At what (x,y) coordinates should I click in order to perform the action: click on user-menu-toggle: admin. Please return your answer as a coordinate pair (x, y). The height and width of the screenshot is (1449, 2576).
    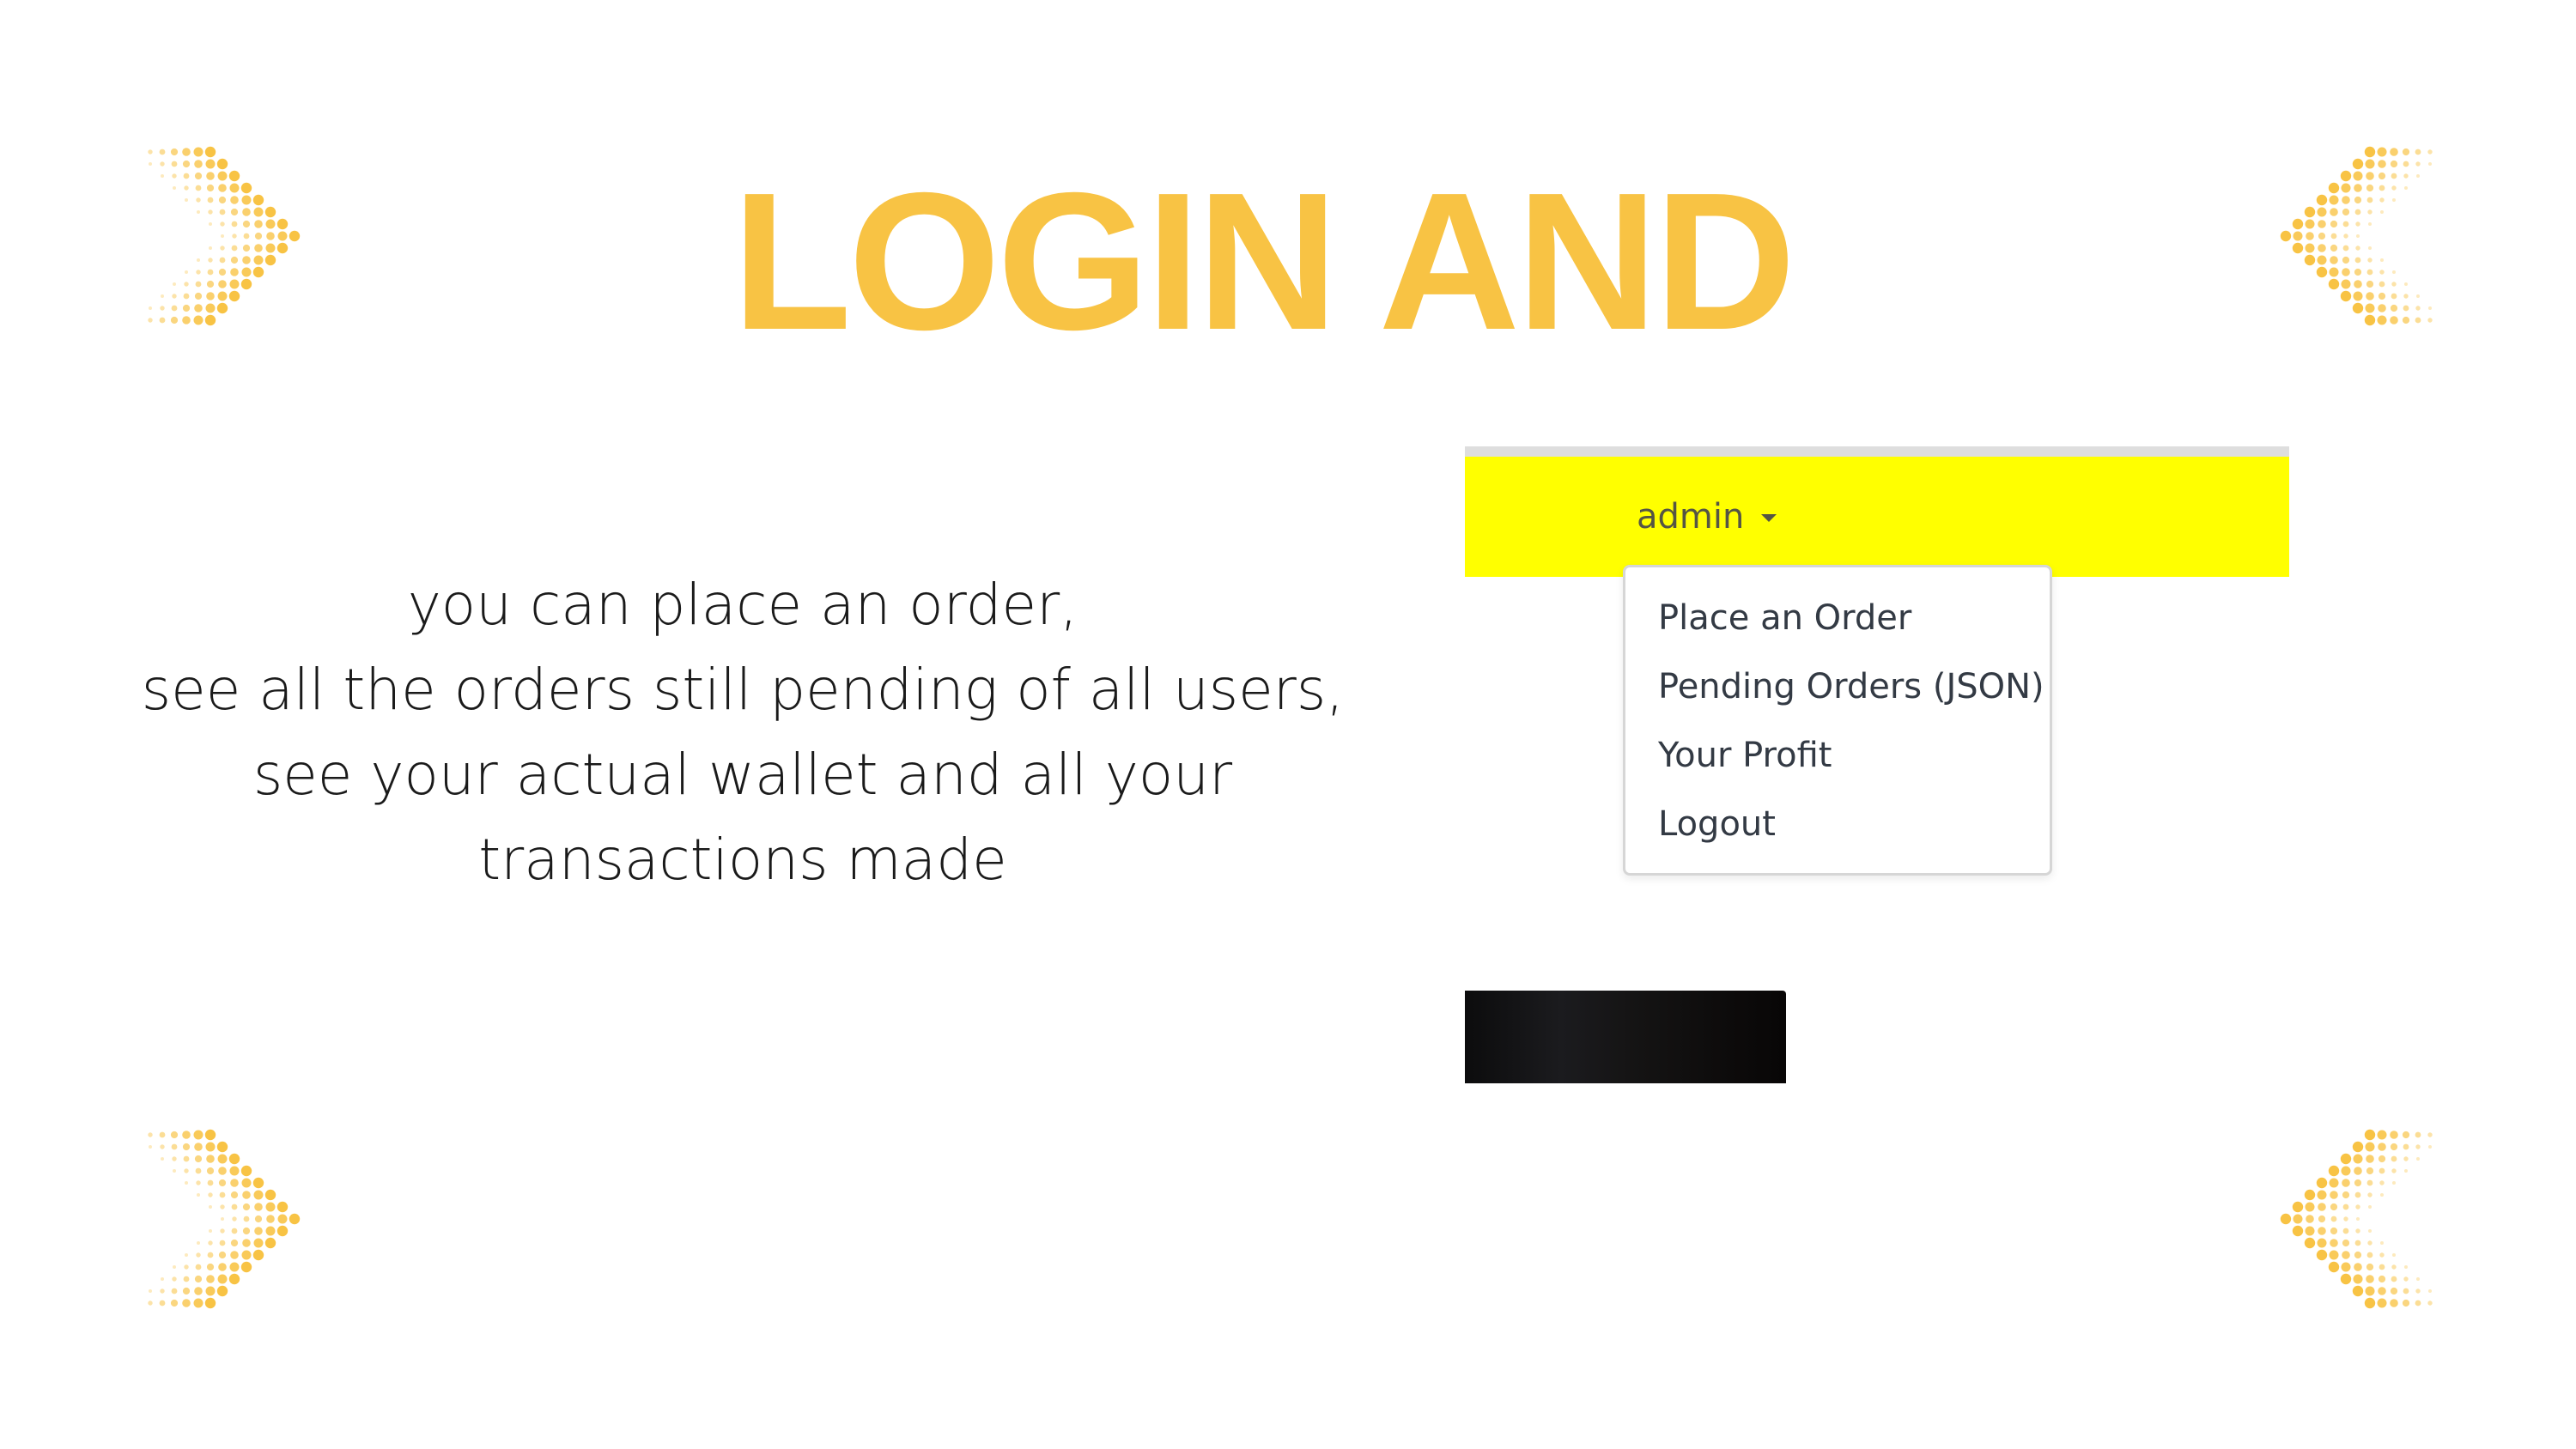
    Looking at the image, I should click on (1707, 516).